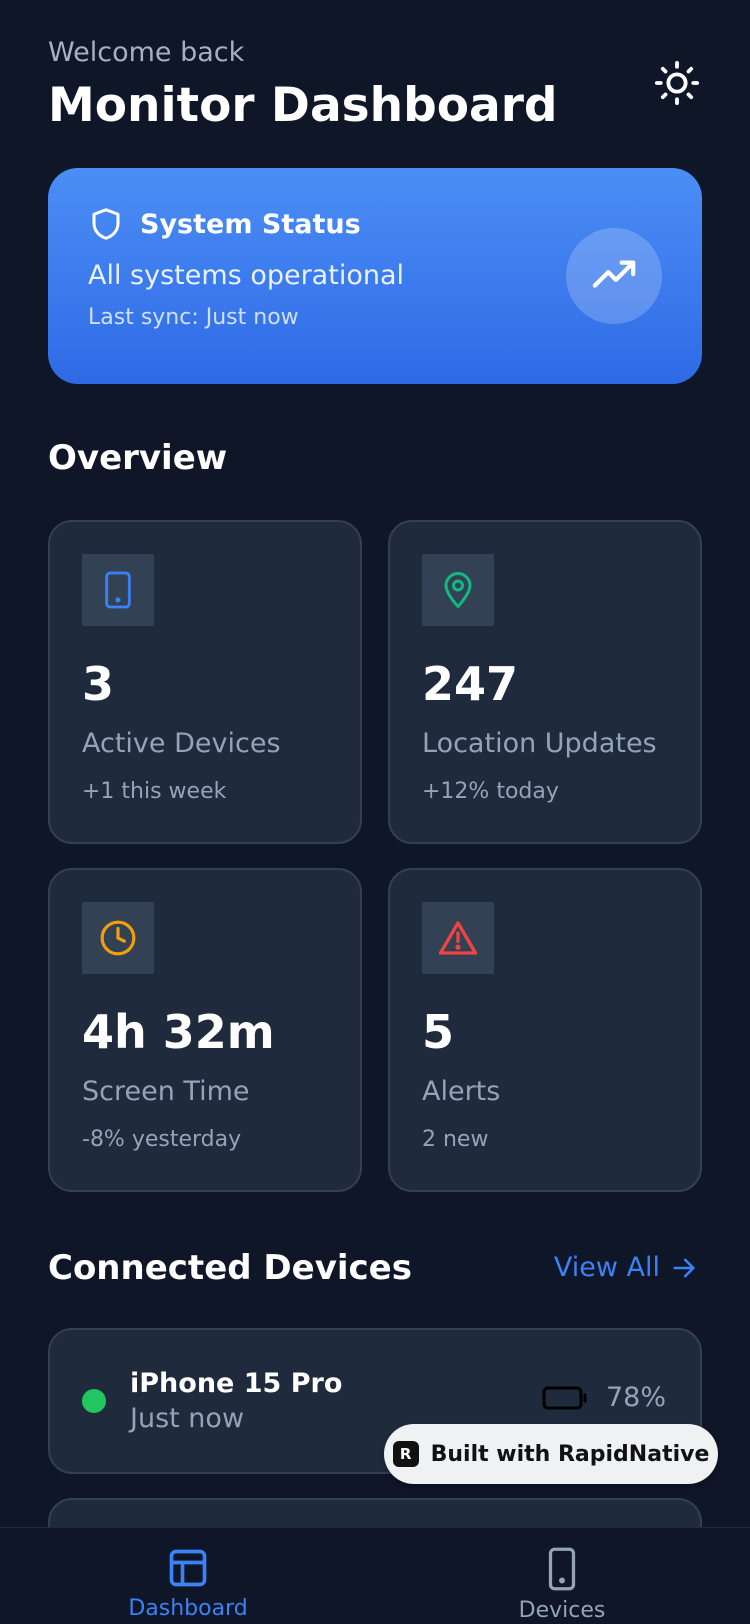  What do you see at coordinates (545, 682) in the screenshot?
I see `stat-card-location-updates: 247 Location Updates +12% today` at bounding box center [545, 682].